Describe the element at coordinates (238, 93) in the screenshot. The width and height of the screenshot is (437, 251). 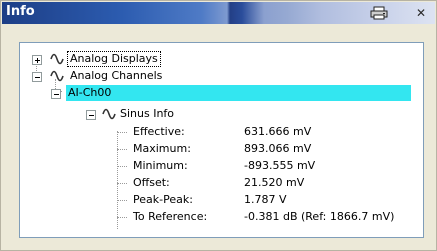
I see `tree-node-label: AI-Ch00` at that location.